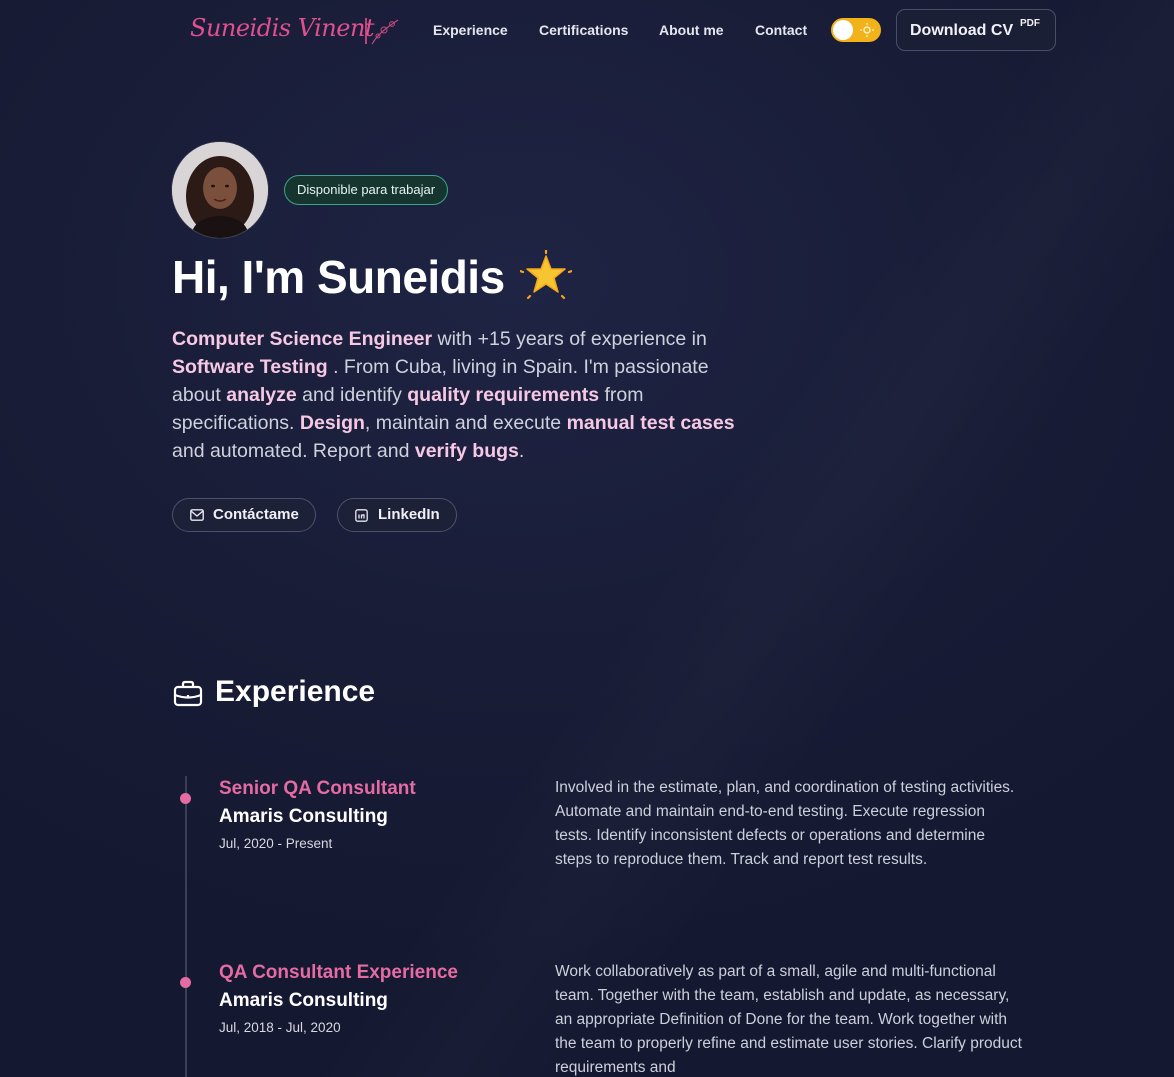 Image resolution: width=1174 pixels, height=1077 pixels. What do you see at coordinates (691, 30) in the screenshot?
I see `nav-link-about-me: About me` at bounding box center [691, 30].